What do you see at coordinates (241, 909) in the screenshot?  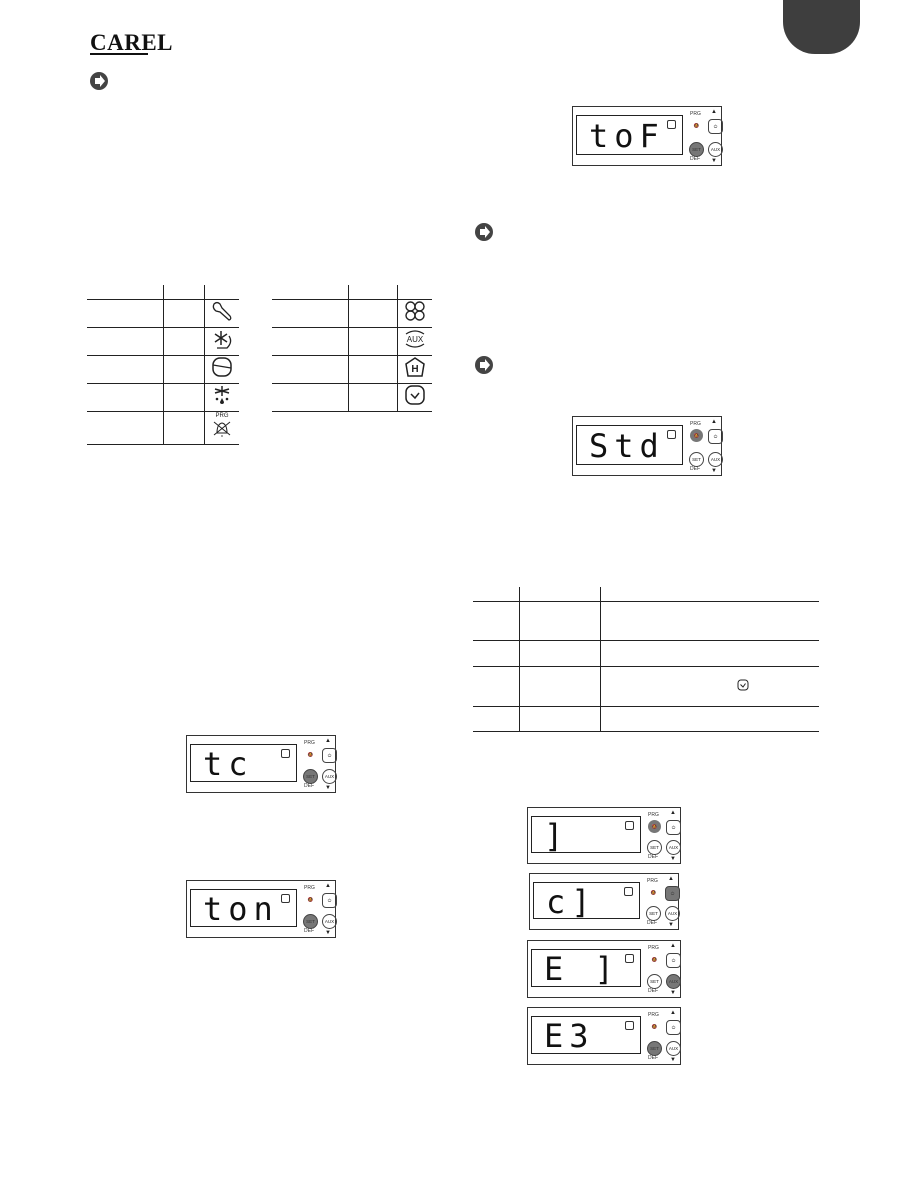 I see `lcd-readout: ton` at bounding box center [241, 909].